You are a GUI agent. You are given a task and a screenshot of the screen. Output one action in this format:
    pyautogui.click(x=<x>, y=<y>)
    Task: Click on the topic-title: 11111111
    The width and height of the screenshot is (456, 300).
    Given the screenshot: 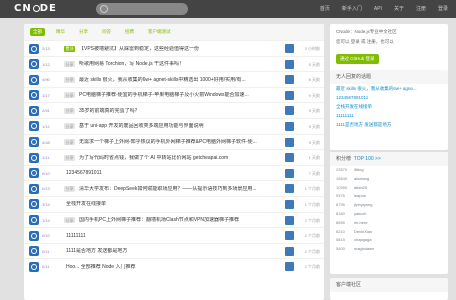 What is the action you would take?
    pyautogui.click(x=176, y=236)
    